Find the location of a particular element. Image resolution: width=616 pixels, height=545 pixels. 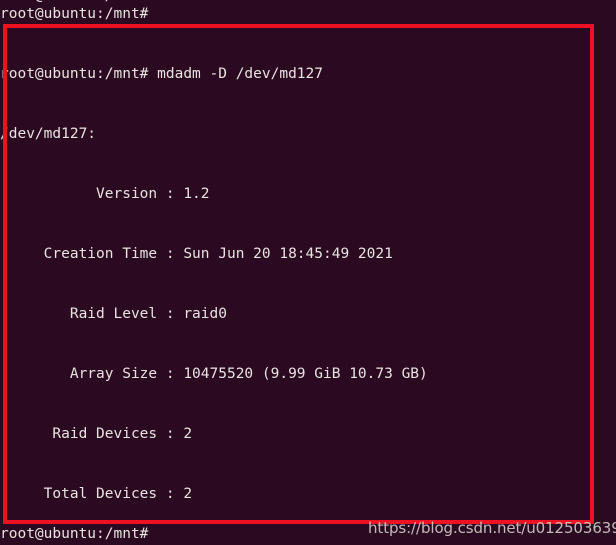

field-version: Version : 1.2 is located at coordinates (105, 194).